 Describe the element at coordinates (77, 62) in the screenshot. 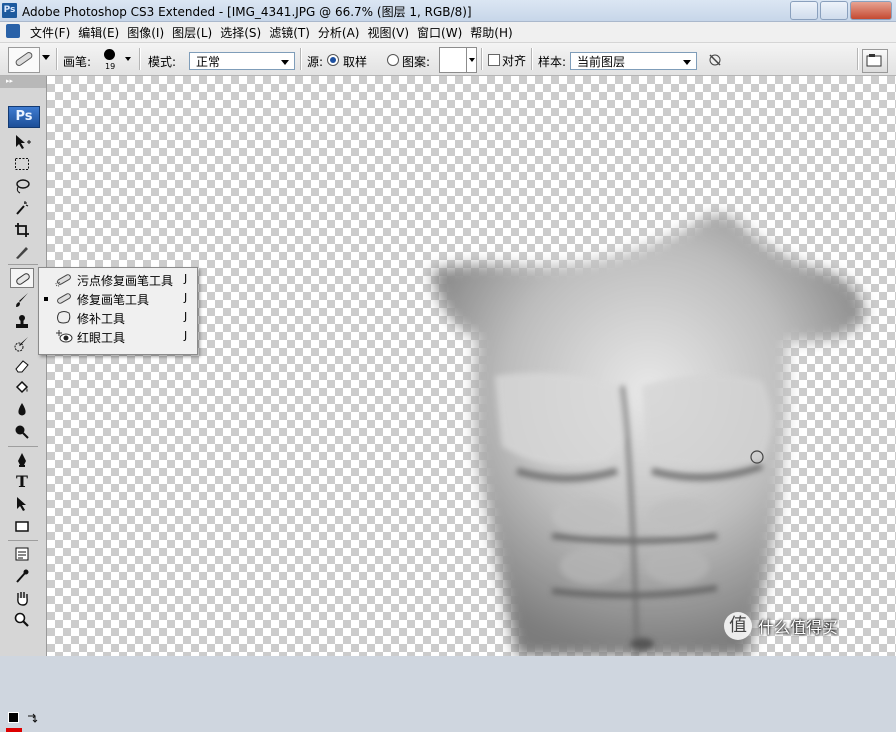

I see `brush-label: 画笔:` at that location.